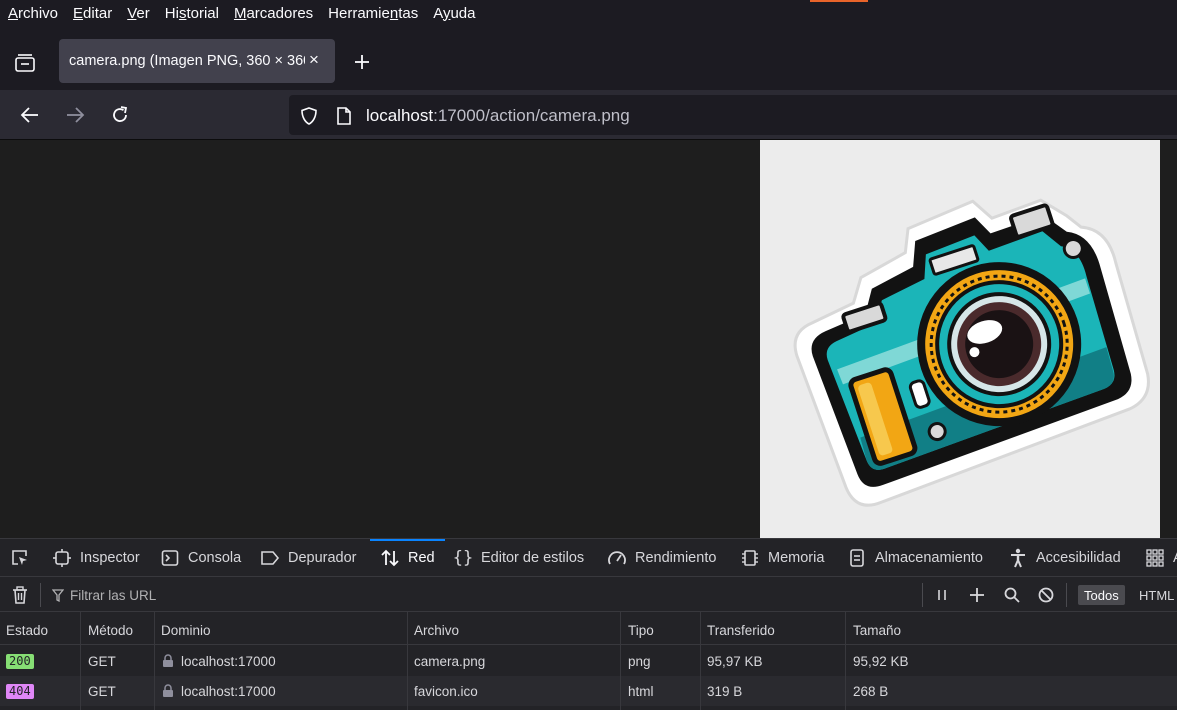  Describe the element at coordinates (92, 13) in the screenshot. I see `menu-editar: Editar` at that location.